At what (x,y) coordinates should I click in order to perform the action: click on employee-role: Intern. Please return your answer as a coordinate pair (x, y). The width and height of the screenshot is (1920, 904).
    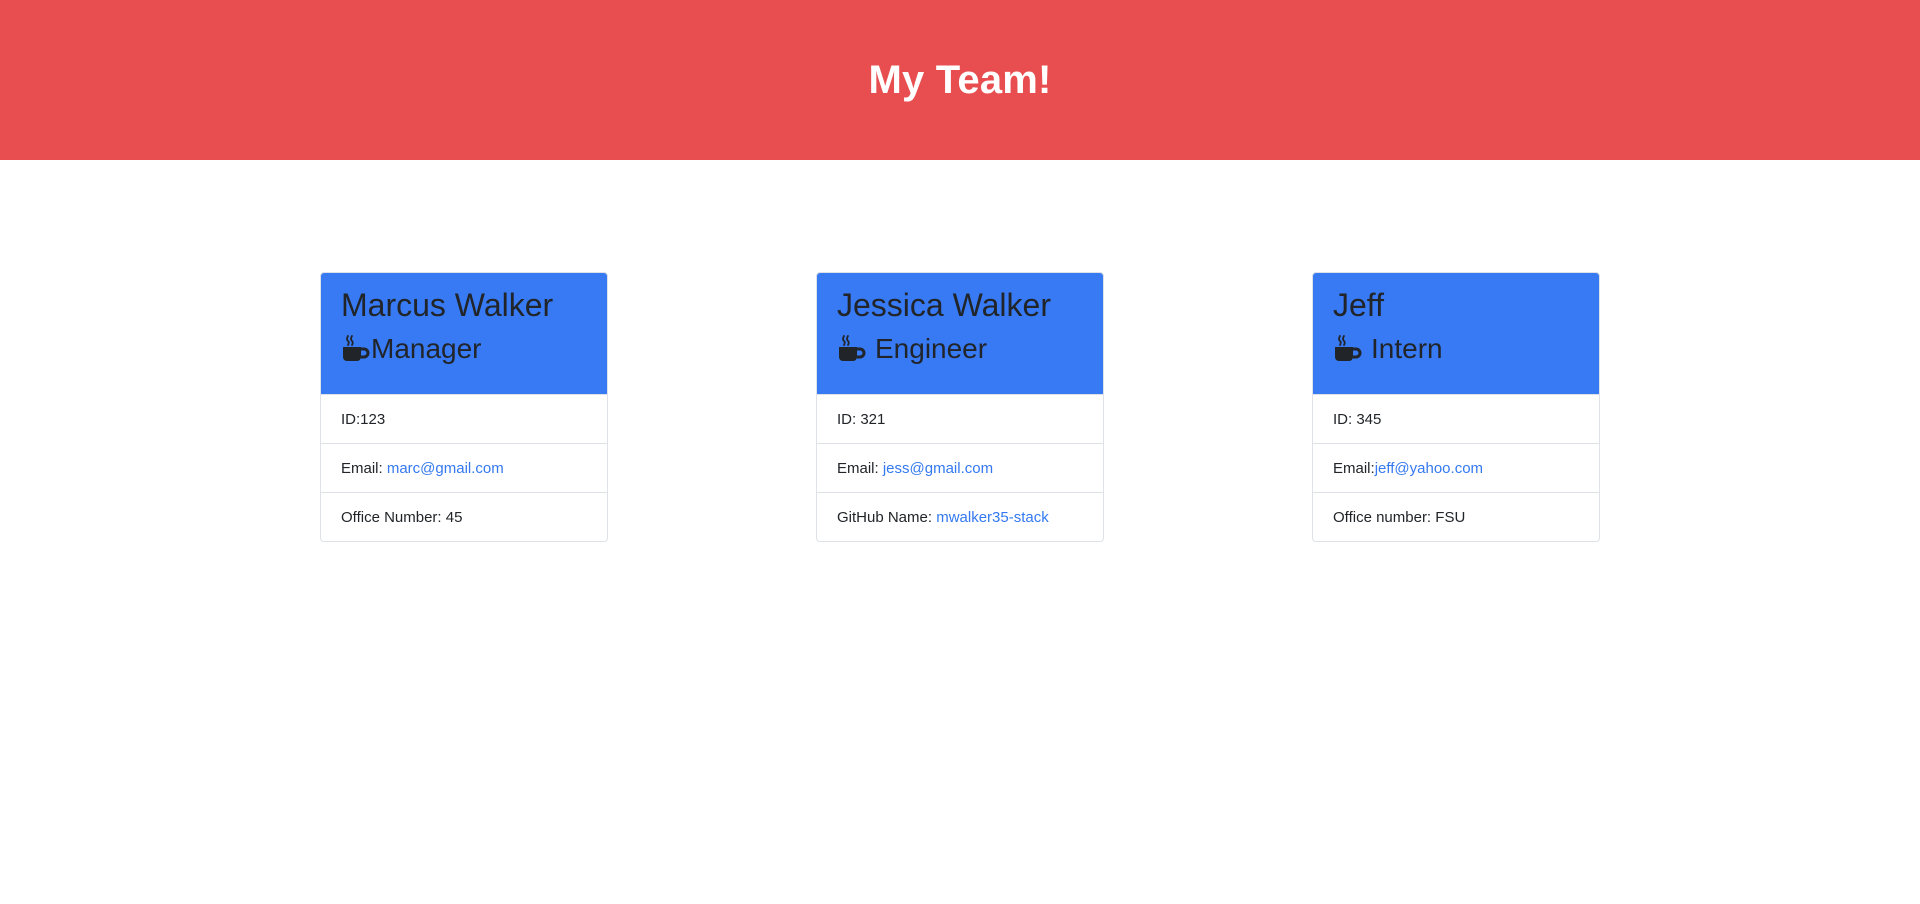
    Looking at the image, I should click on (1456, 349).